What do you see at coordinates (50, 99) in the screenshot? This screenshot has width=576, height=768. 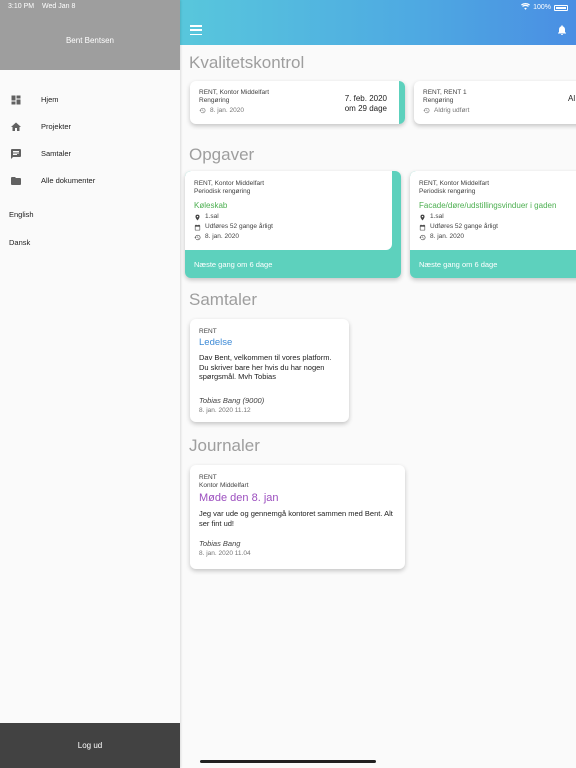 I see `sidebar-item-label: Hjem` at bounding box center [50, 99].